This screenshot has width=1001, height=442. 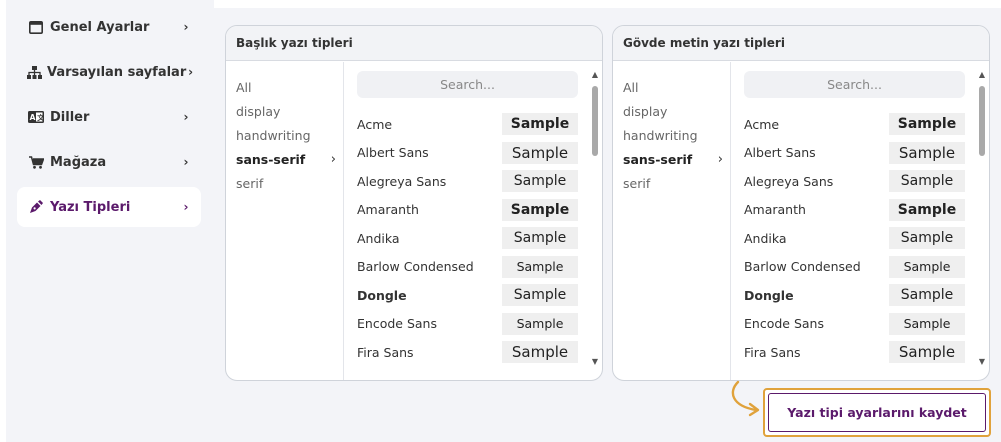 I want to click on svg-text: A, so click(x=33, y=117).